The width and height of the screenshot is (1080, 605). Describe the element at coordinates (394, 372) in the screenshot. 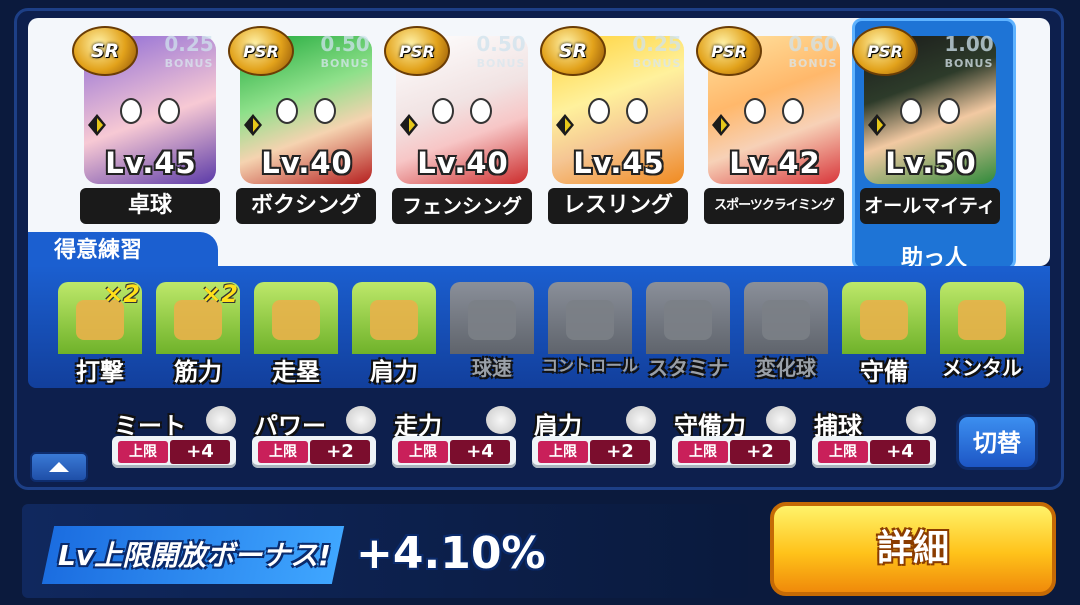

I see `practice-label: 肩力` at that location.